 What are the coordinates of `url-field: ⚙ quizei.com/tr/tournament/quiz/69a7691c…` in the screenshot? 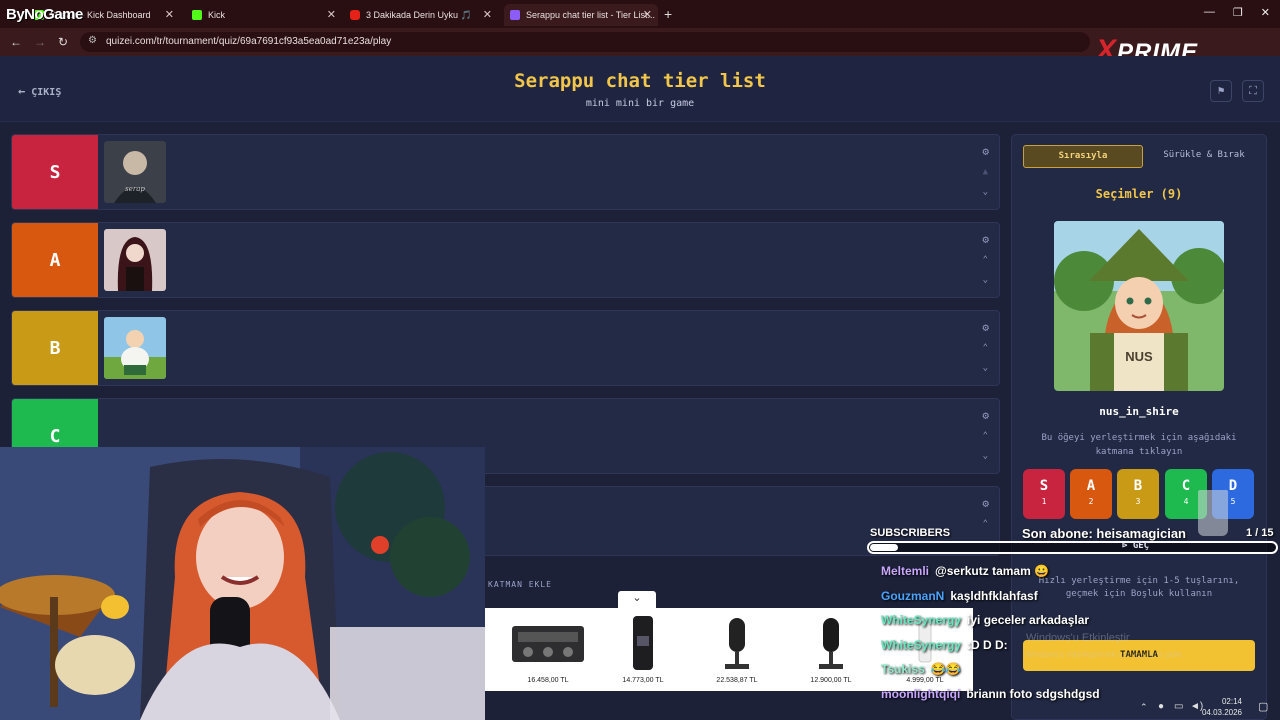 It's located at (585, 42).